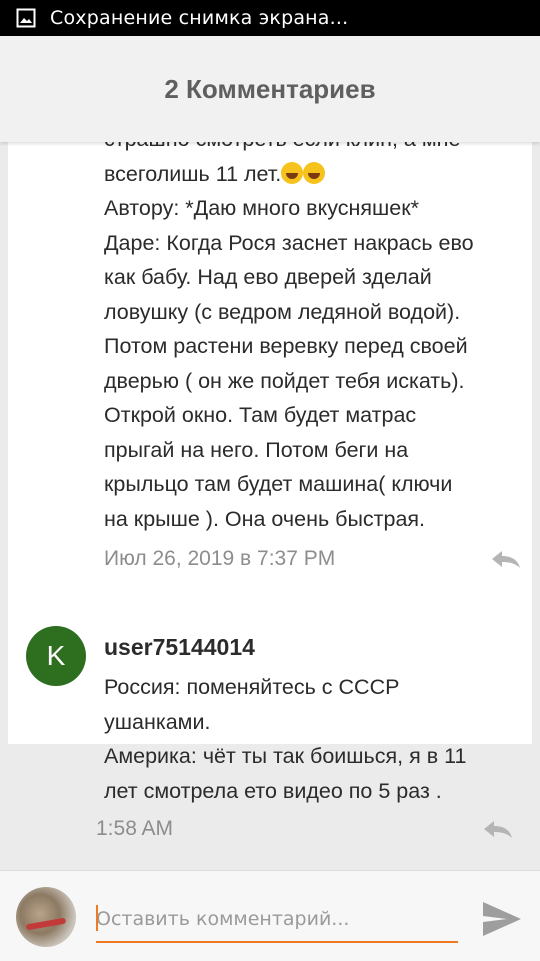 This screenshot has width=540, height=961. I want to click on send-button, so click(502, 919).